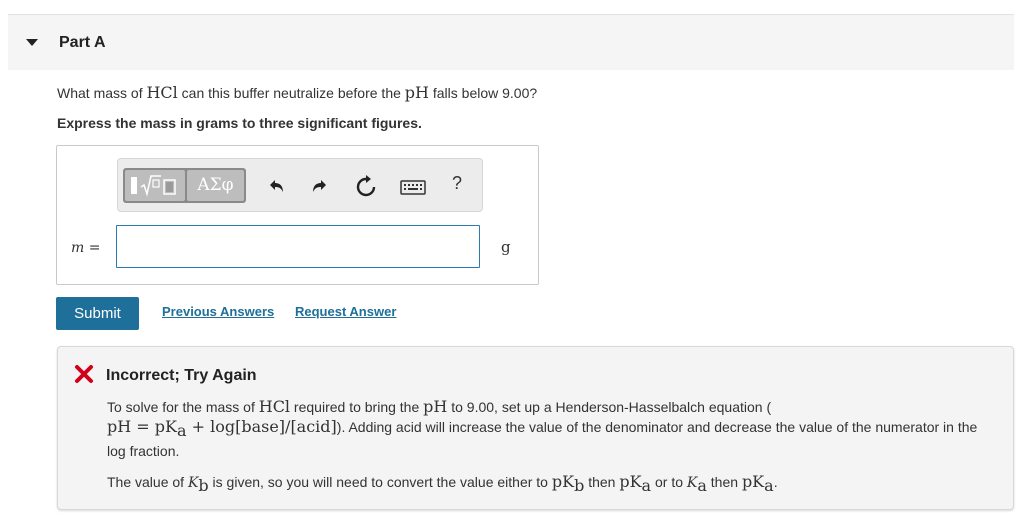 Image resolution: width=1024 pixels, height=523 pixels. I want to click on templates-button, so click(155, 185).